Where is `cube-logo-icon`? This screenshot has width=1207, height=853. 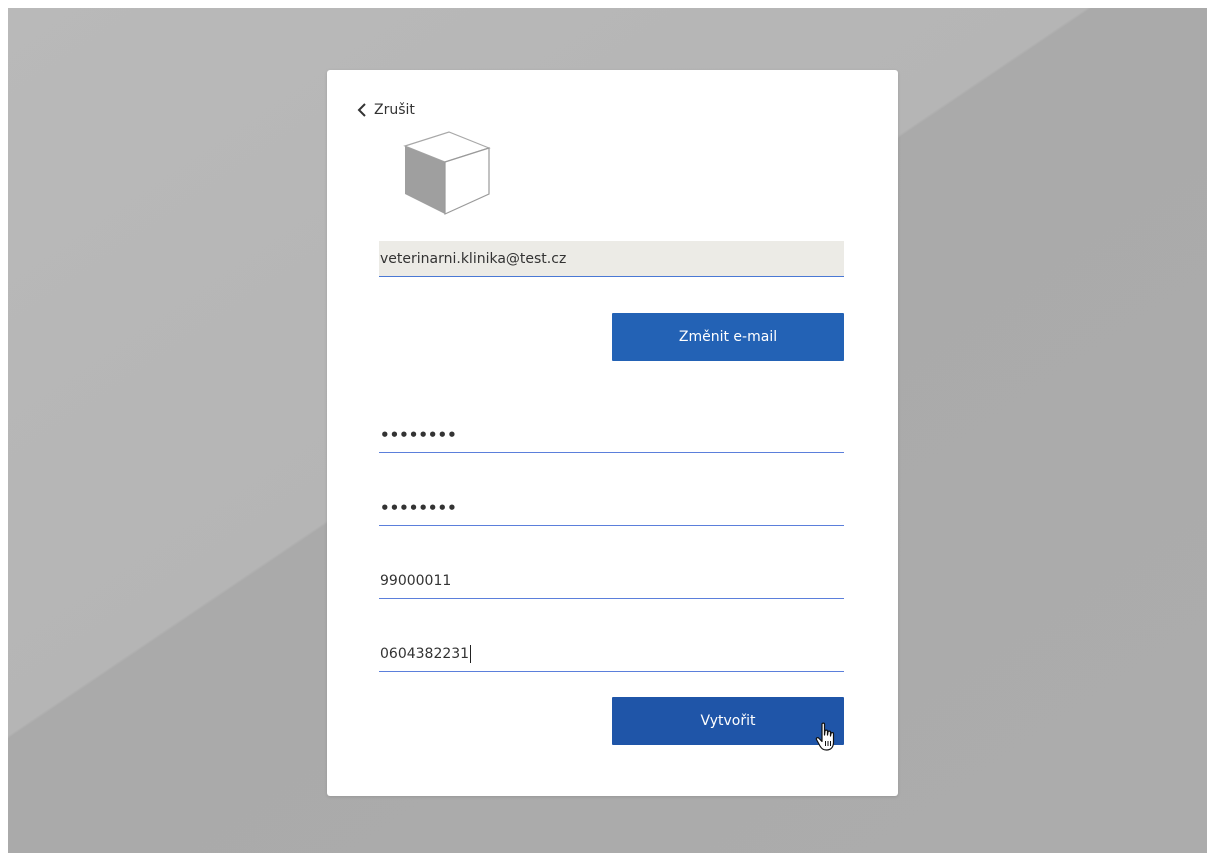 cube-logo-icon is located at coordinates (447, 173).